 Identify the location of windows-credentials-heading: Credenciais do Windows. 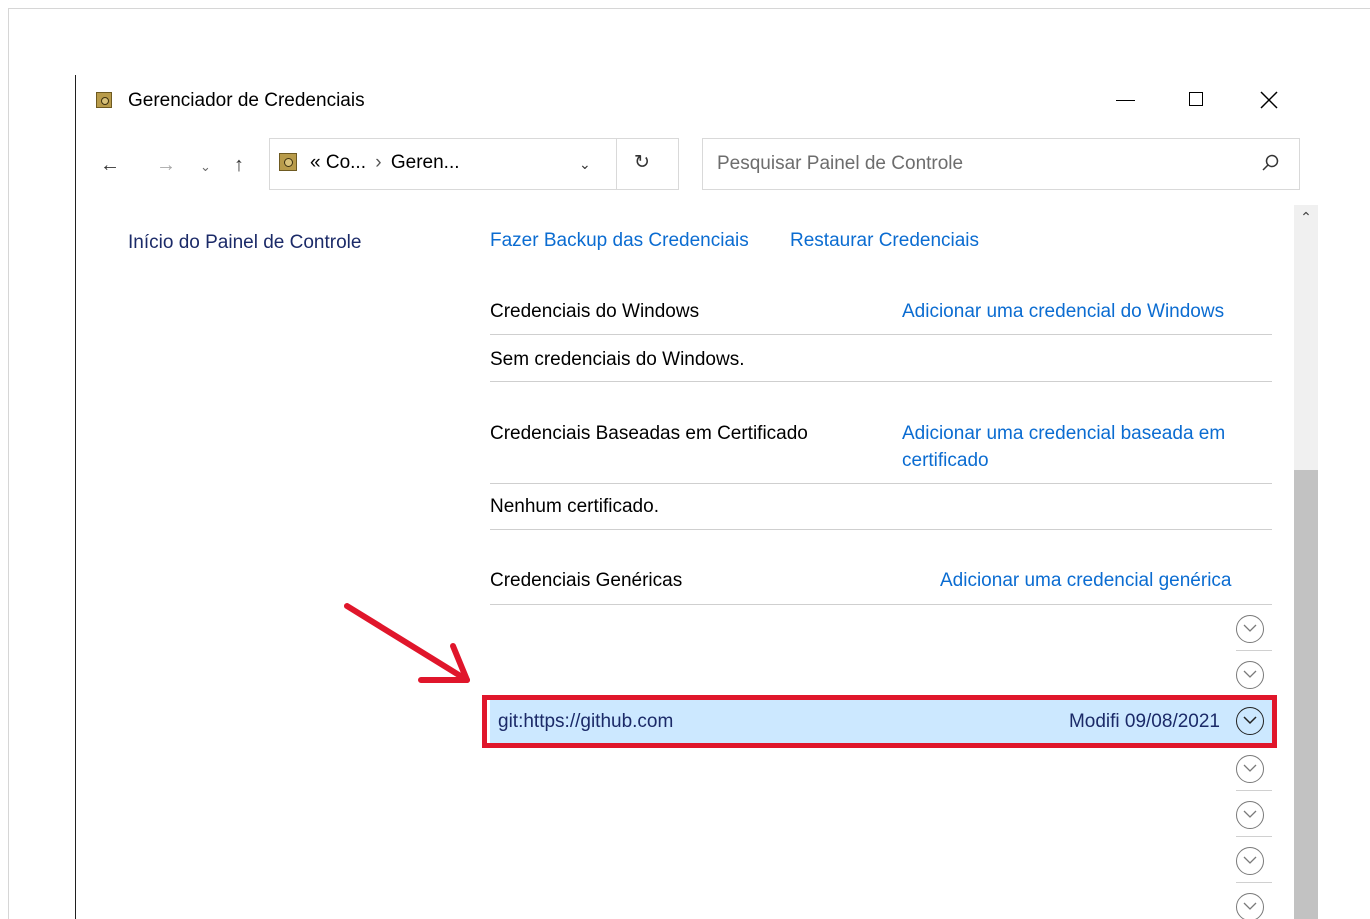
(595, 311).